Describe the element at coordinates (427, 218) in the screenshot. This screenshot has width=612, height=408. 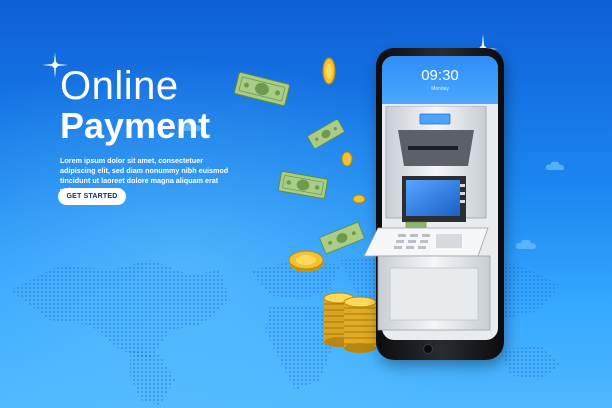
I see `atm-machine-icon` at that location.